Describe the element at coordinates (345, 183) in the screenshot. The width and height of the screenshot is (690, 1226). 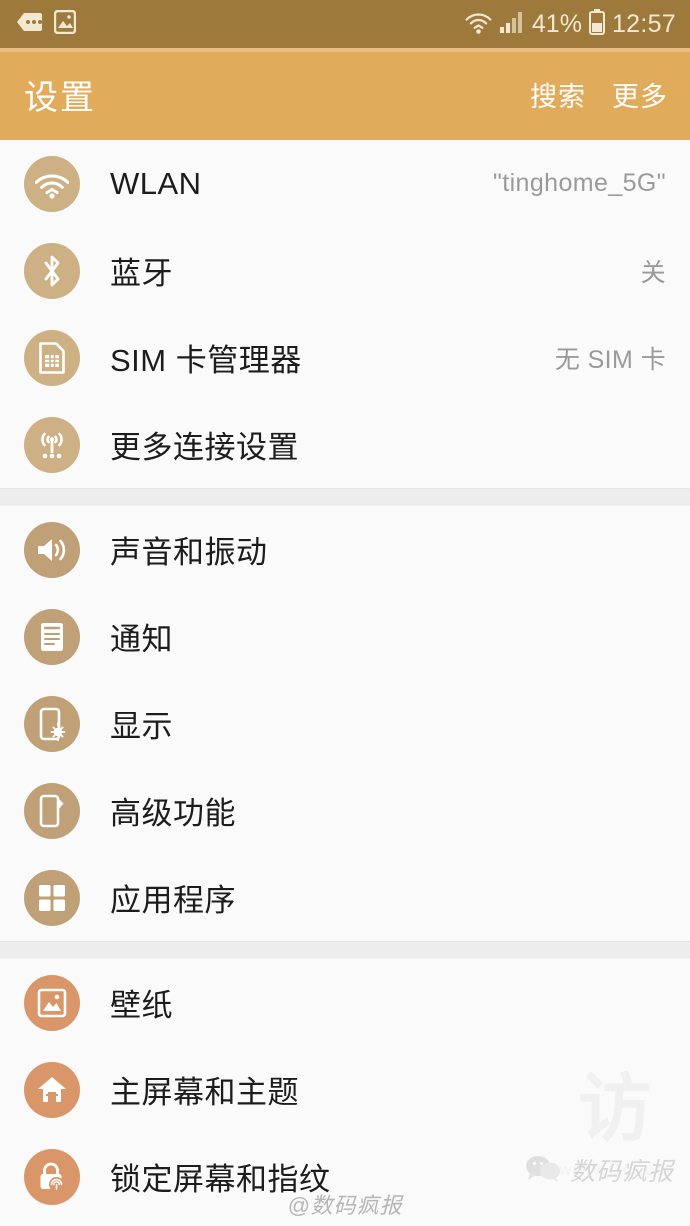
I see `settings-row-wlan: WLAN "tinghome_5G"` at that location.